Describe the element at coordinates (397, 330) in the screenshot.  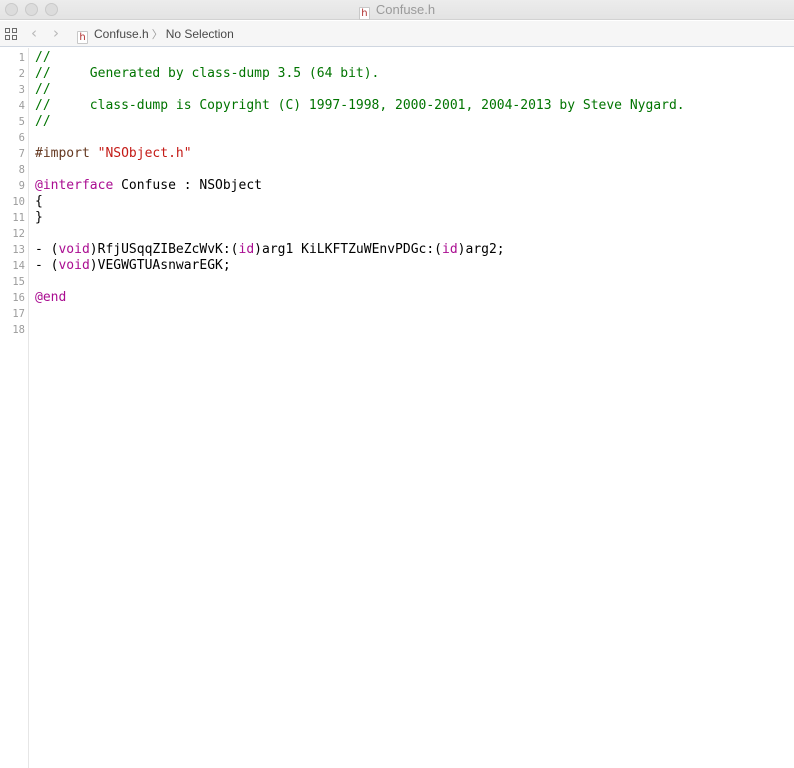
I see `code-line: 18` at that location.